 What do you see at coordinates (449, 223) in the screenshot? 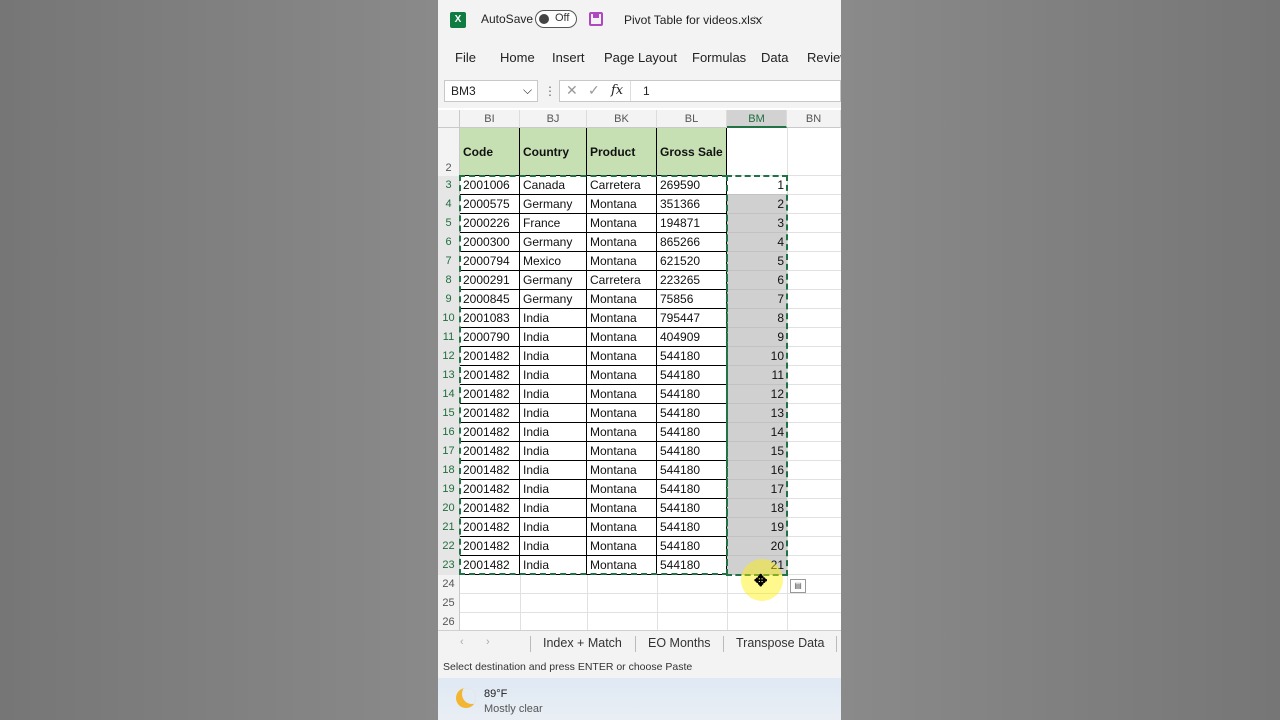
I see `row-header-5: 5` at bounding box center [449, 223].